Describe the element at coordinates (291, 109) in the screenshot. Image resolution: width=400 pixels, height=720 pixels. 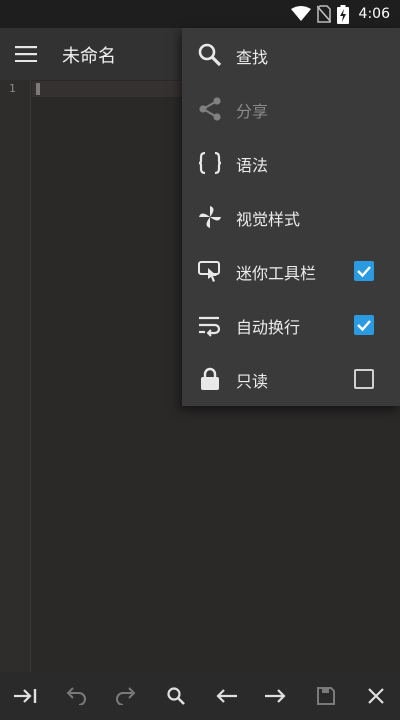
I see `menu-item-share: 分享` at that location.